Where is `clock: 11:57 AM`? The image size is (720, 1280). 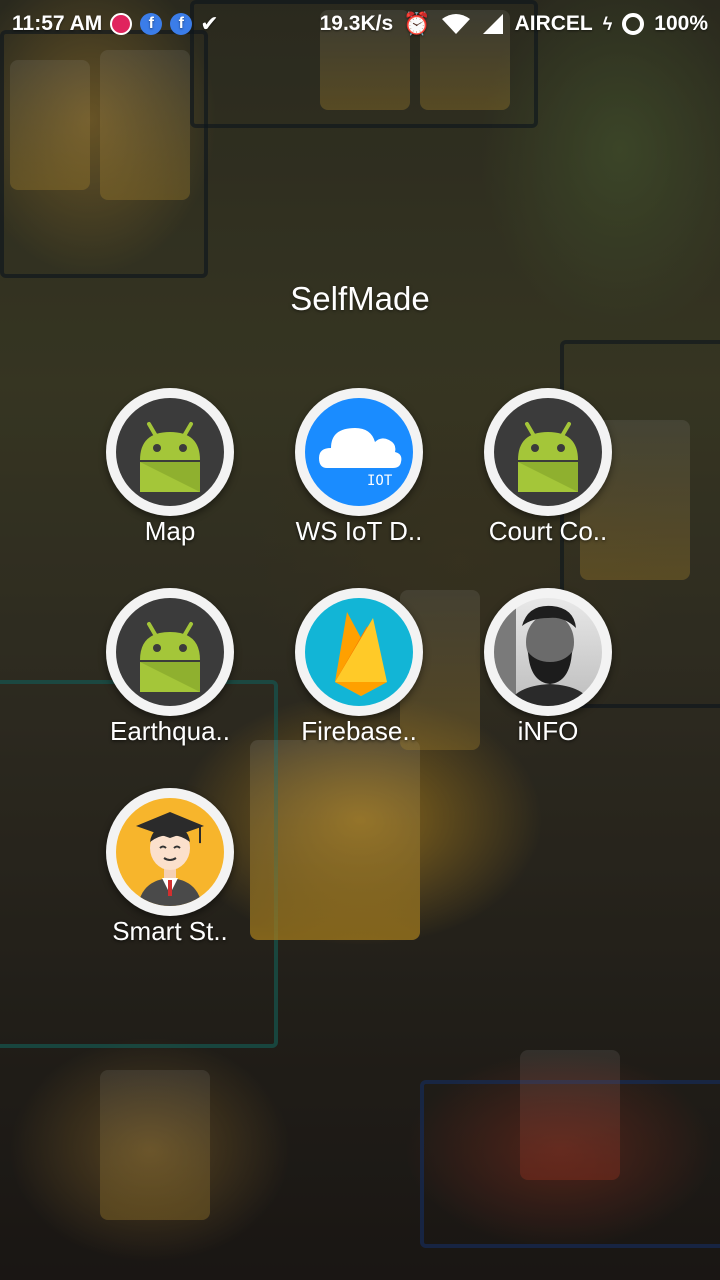
clock: 11:57 AM is located at coordinates (57, 23).